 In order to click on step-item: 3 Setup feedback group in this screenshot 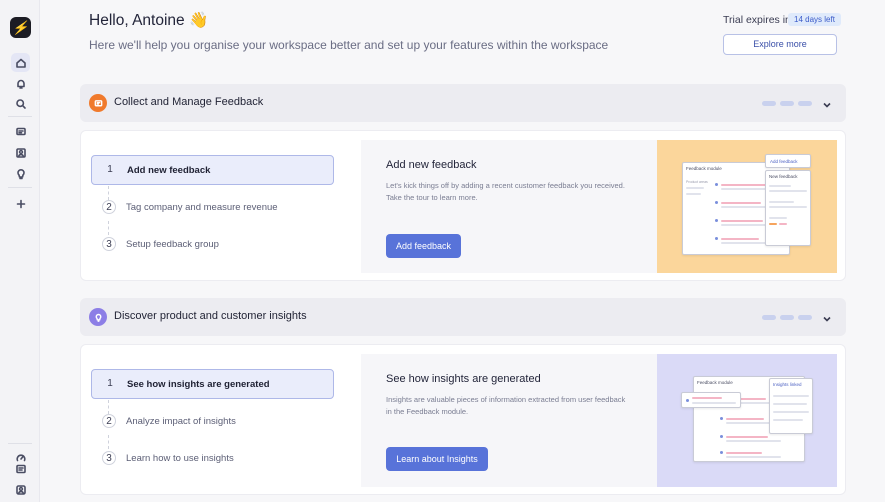, I will do `click(212, 244)`.